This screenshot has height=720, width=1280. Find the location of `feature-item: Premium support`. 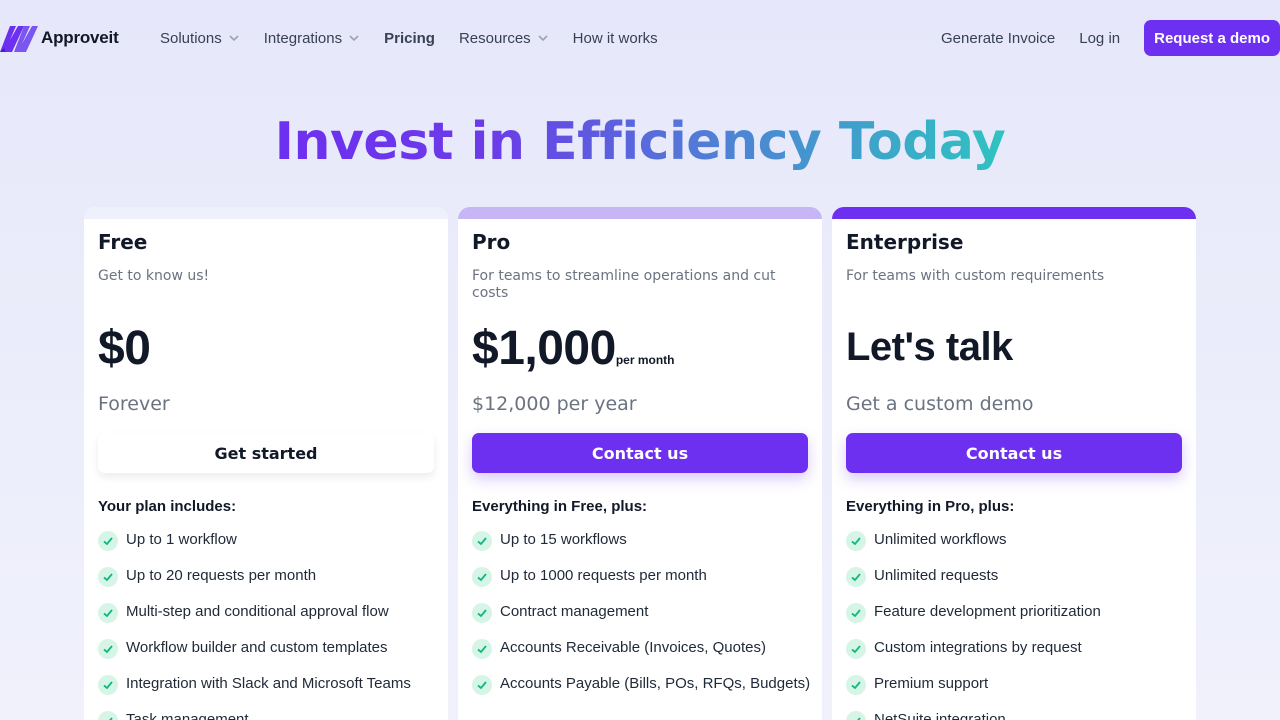

feature-item: Premium support is located at coordinates (1016, 692).